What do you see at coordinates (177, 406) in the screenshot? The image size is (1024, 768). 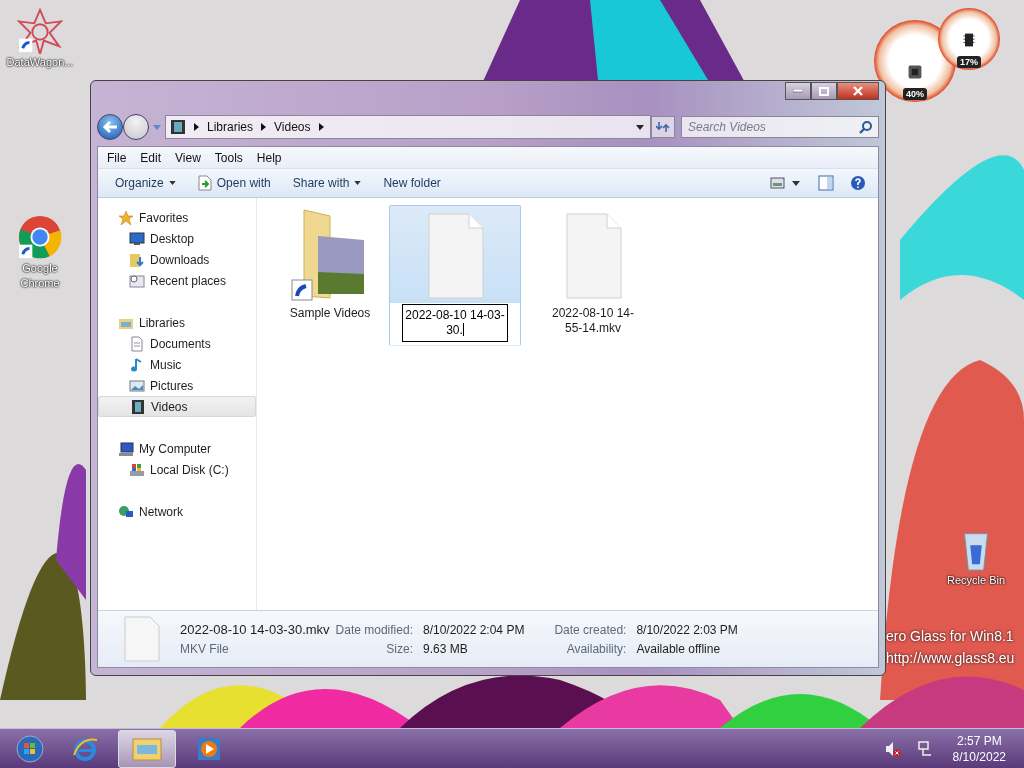 I see `nav-item: Videos` at bounding box center [177, 406].